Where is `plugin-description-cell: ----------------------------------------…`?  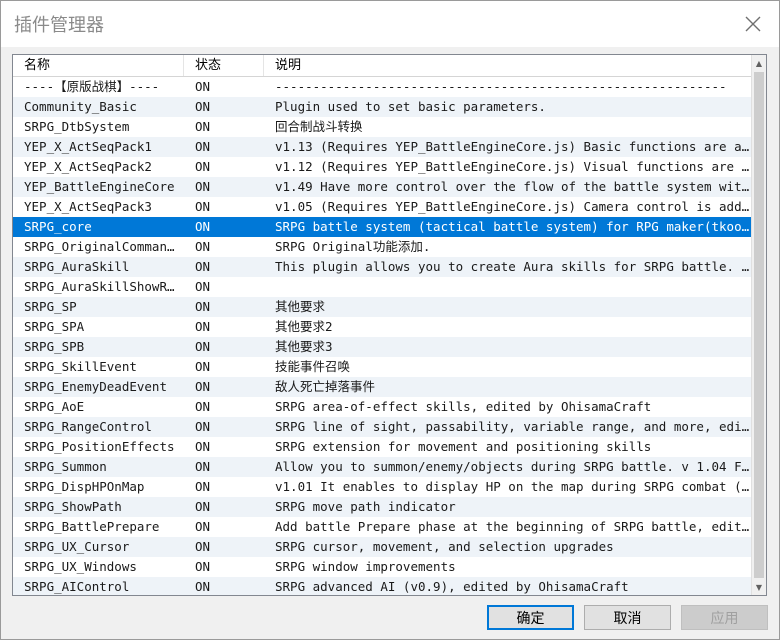
plugin-description-cell: ----------------------------------------… is located at coordinates (501, 86).